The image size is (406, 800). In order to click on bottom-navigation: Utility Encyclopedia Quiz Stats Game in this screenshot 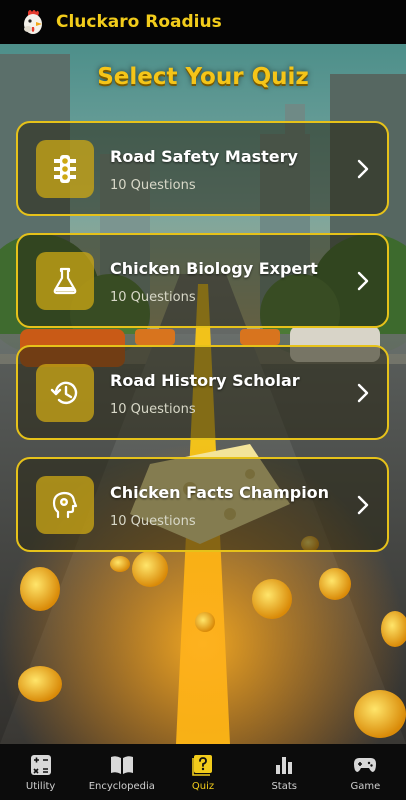, I will do `click(203, 772)`.